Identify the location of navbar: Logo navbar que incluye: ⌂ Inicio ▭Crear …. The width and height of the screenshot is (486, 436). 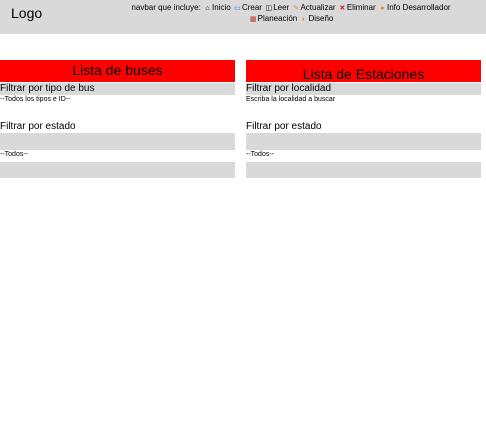
(243, 17).